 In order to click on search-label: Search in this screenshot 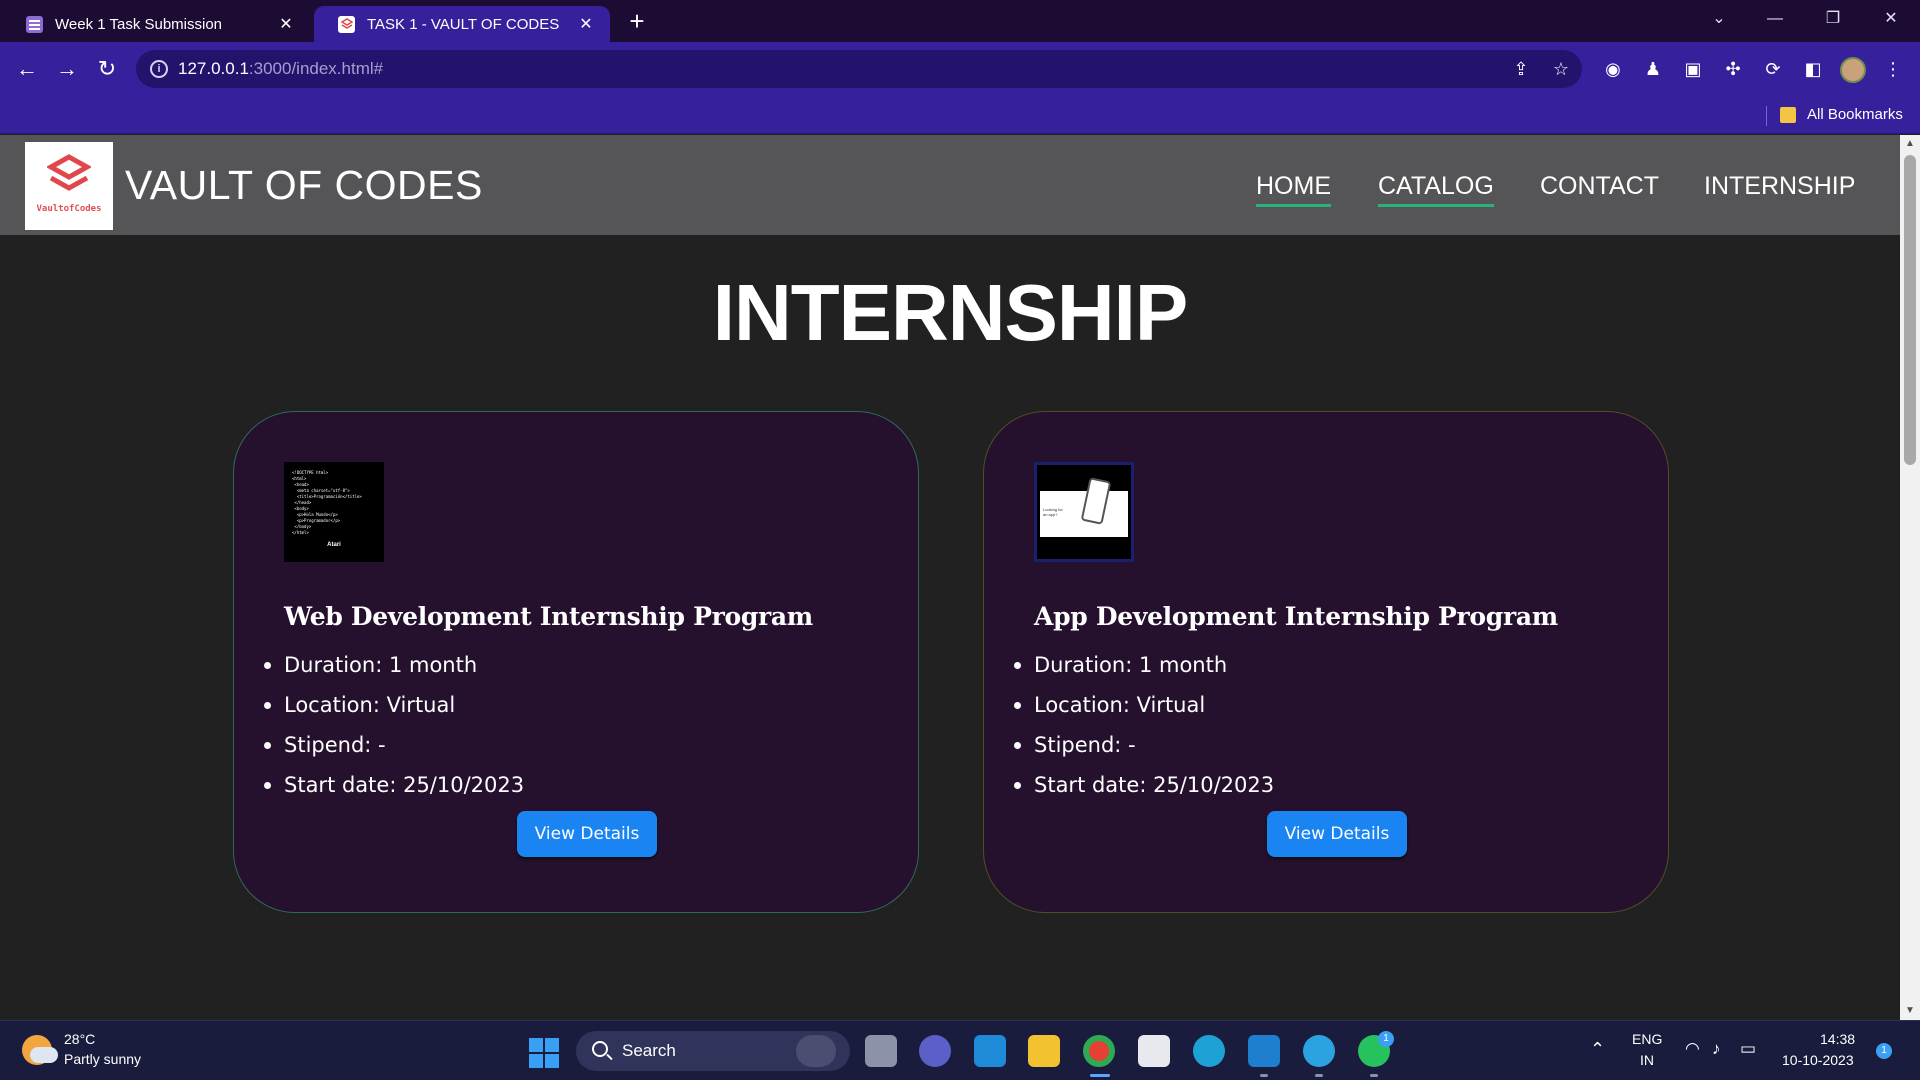, I will do `click(649, 1050)`.